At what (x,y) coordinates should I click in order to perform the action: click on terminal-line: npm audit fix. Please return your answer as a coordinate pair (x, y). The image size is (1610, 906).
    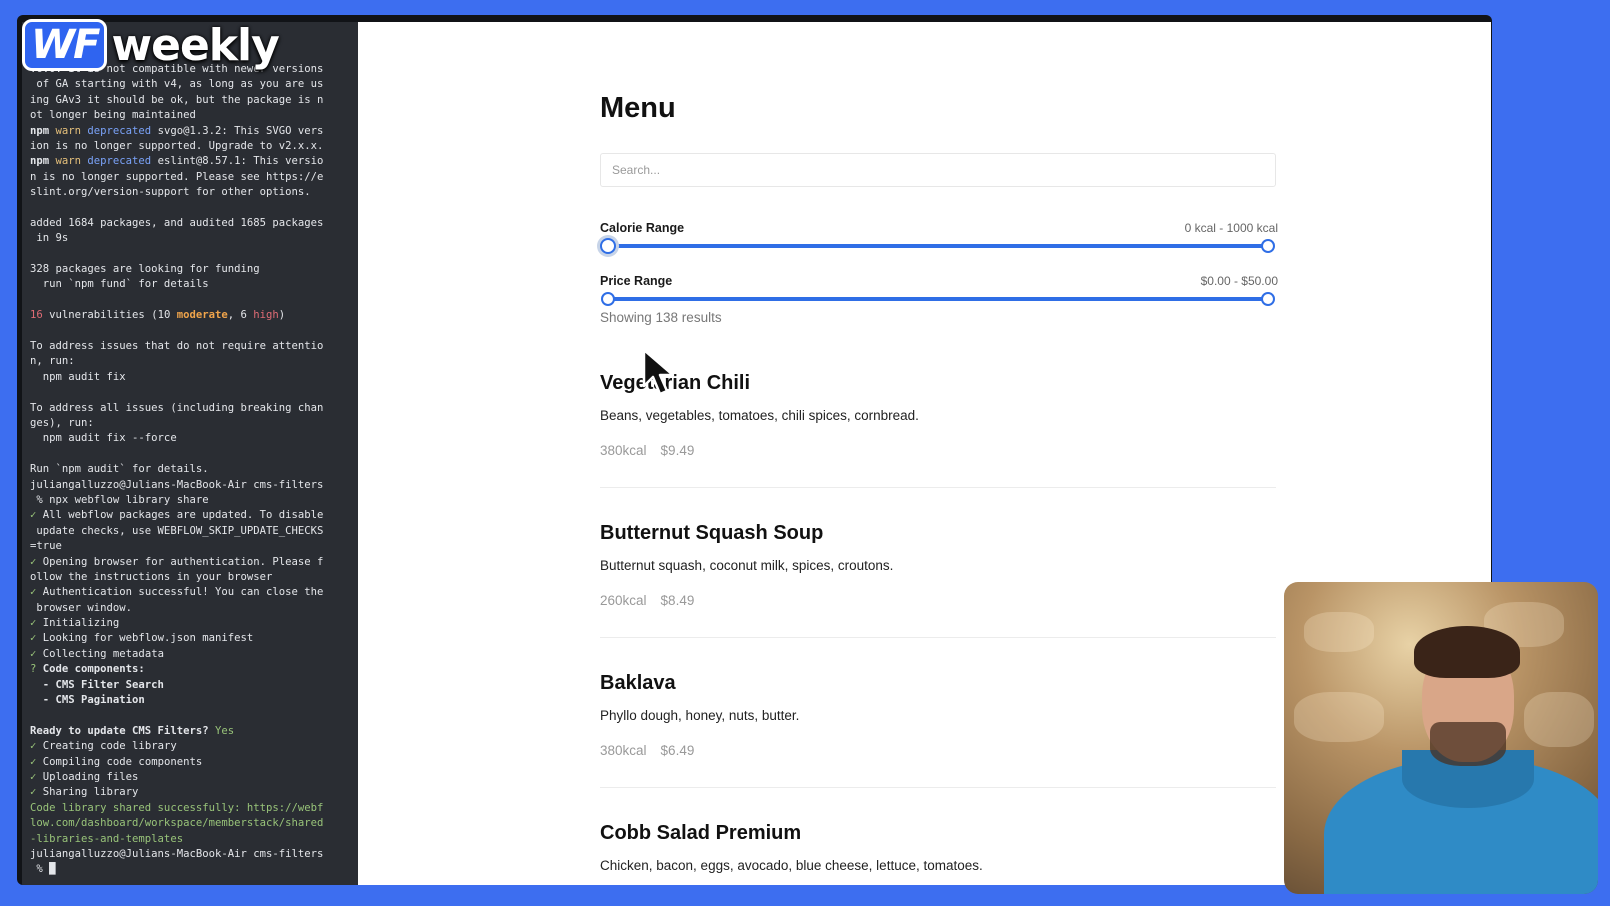
    Looking at the image, I should click on (194, 377).